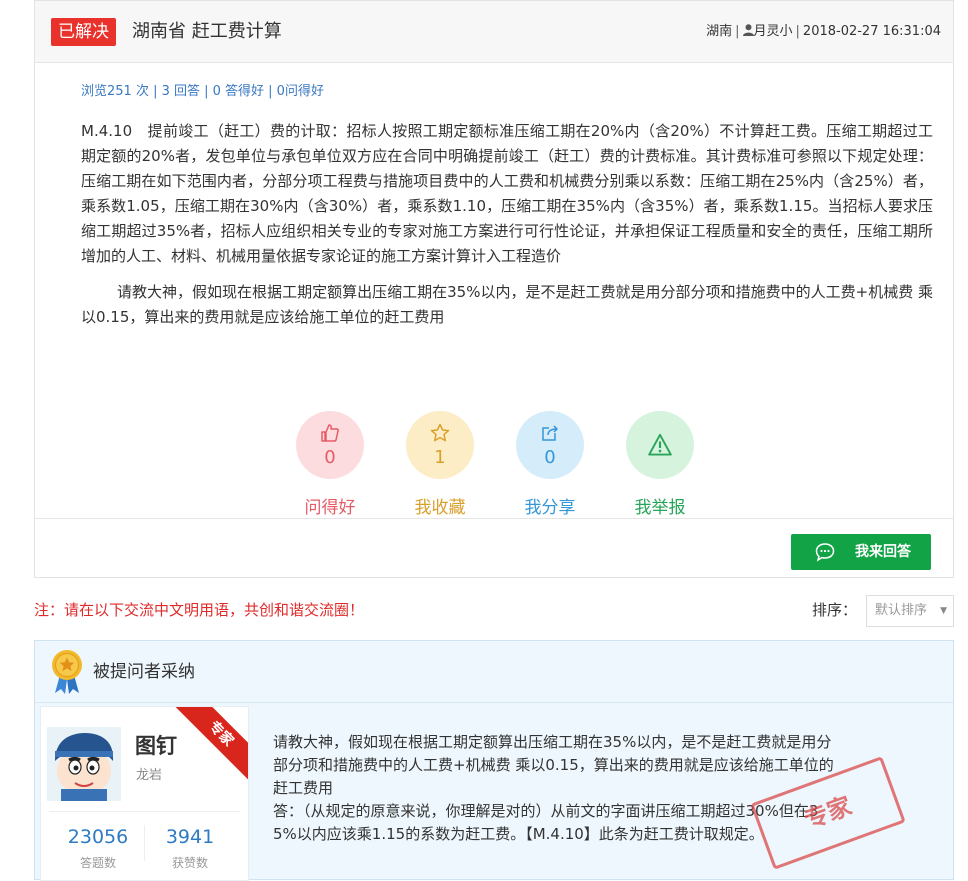 Image resolution: width=968 pixels, height=881 pixels. What do you see at coordinates (144, 672) in the screenshot?
I see `adopted-title: 被提问者采纳` at bounding box center [144, 672].